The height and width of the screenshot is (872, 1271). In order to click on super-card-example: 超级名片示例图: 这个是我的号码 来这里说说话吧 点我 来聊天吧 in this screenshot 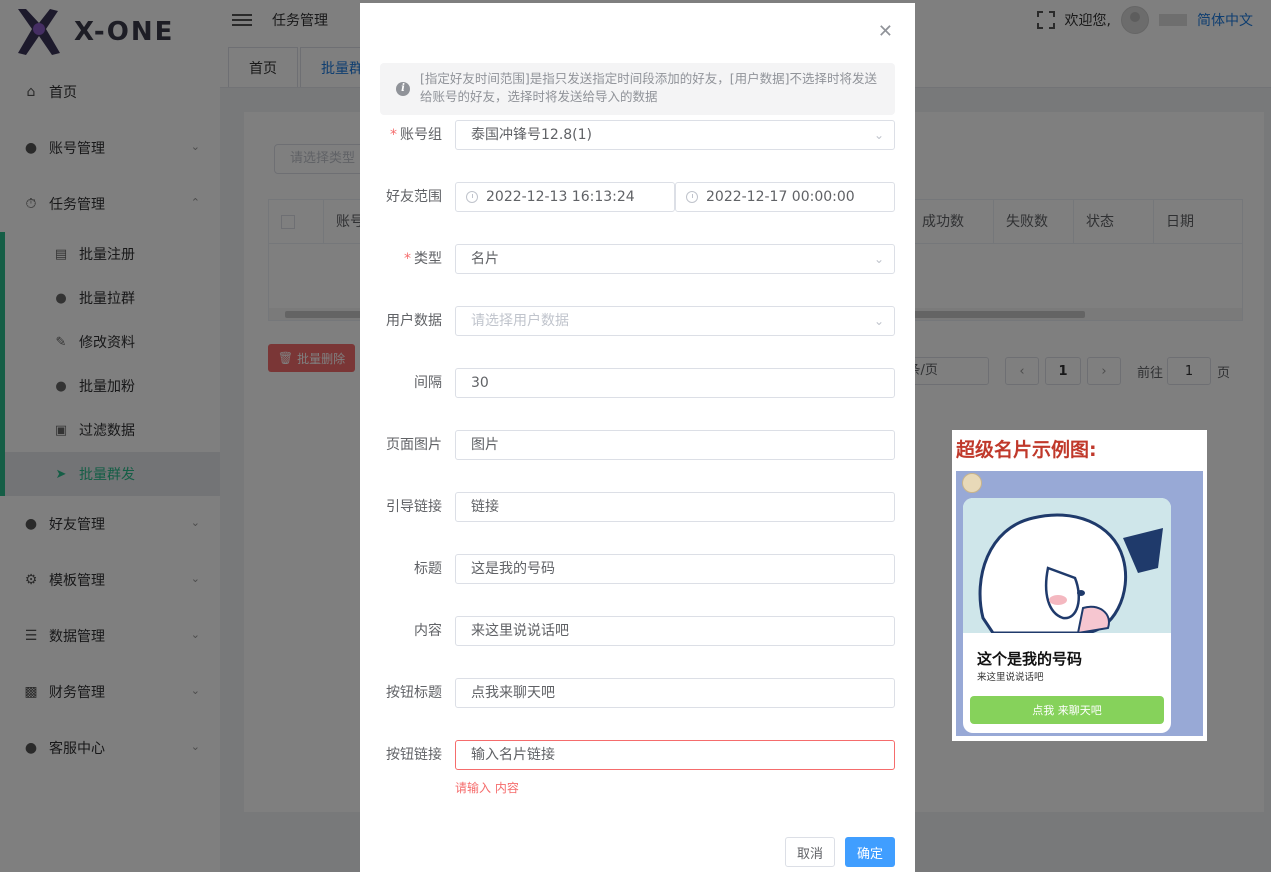, I will do `click(1079, 585)`.